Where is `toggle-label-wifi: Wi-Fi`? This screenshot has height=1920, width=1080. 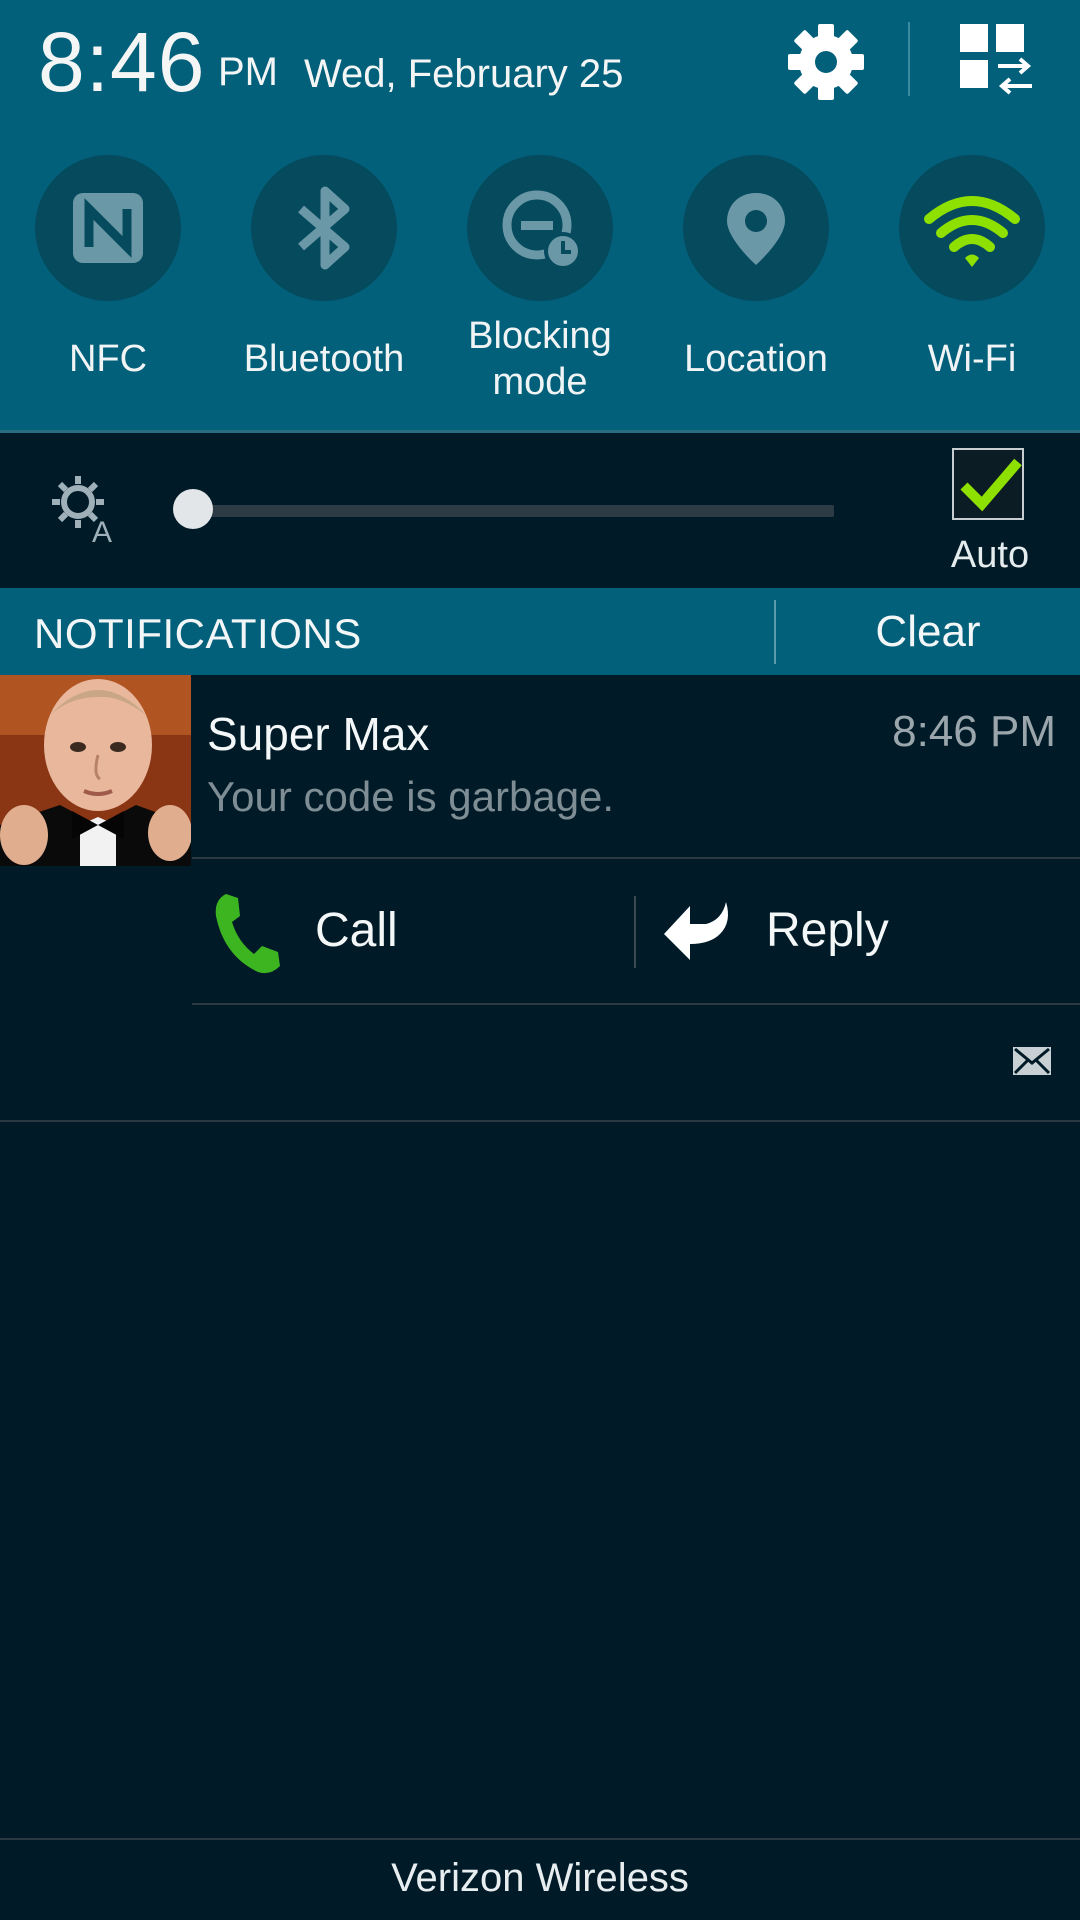
toggle-label-wifi: Wi-Fi is located at coordinates (972, 359).